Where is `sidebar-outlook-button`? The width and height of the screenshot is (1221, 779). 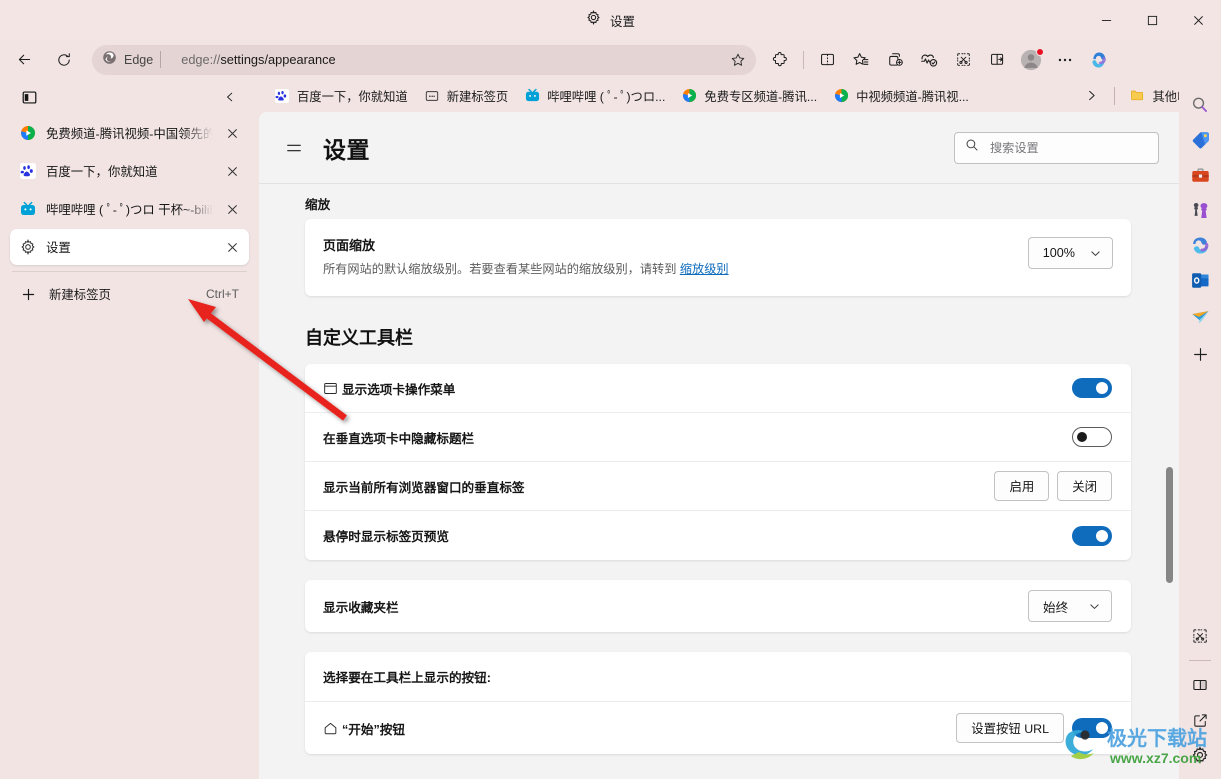
sidebar-outlook-button is located at coordinates (1200, 280).